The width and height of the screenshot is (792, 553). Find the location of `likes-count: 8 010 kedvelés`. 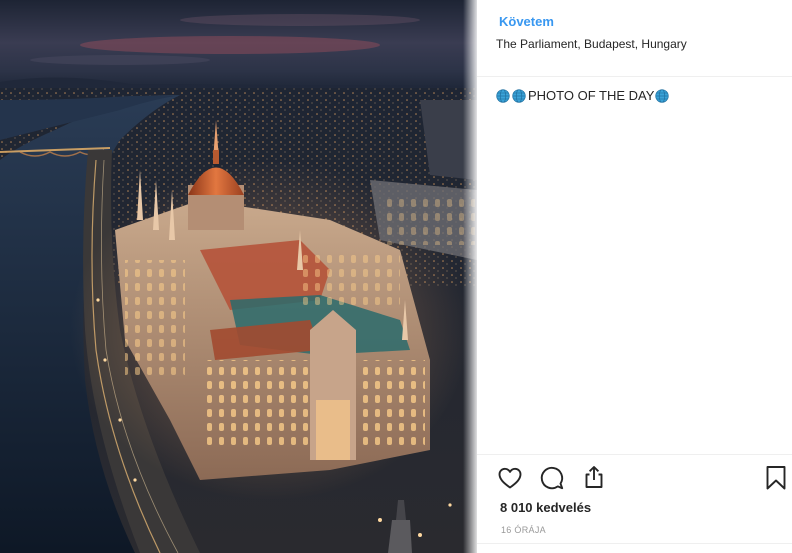

likes-count: 8 010 kedvelés is located at coordinates (545, 507).